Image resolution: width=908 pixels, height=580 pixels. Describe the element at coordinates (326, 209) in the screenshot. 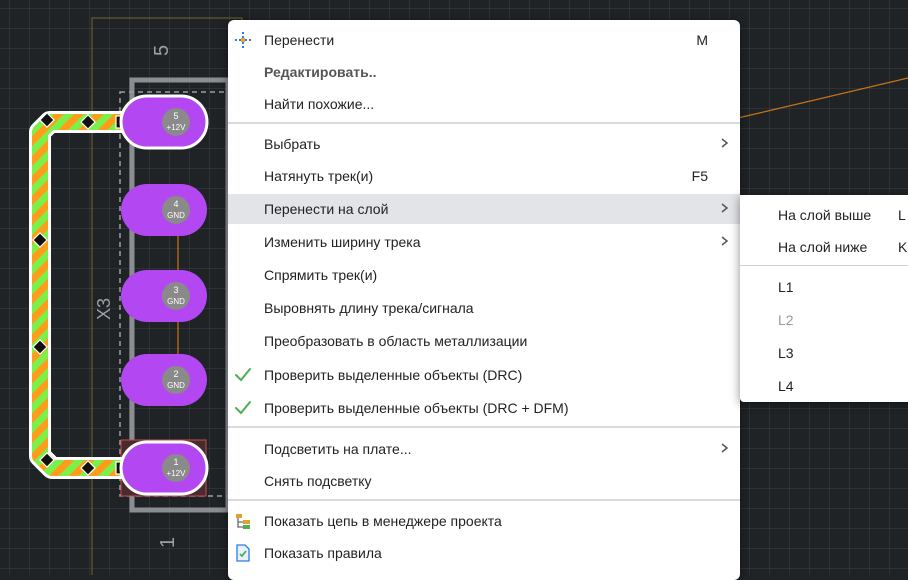

I see `menu-item-label: Перенести на слой` at that location.